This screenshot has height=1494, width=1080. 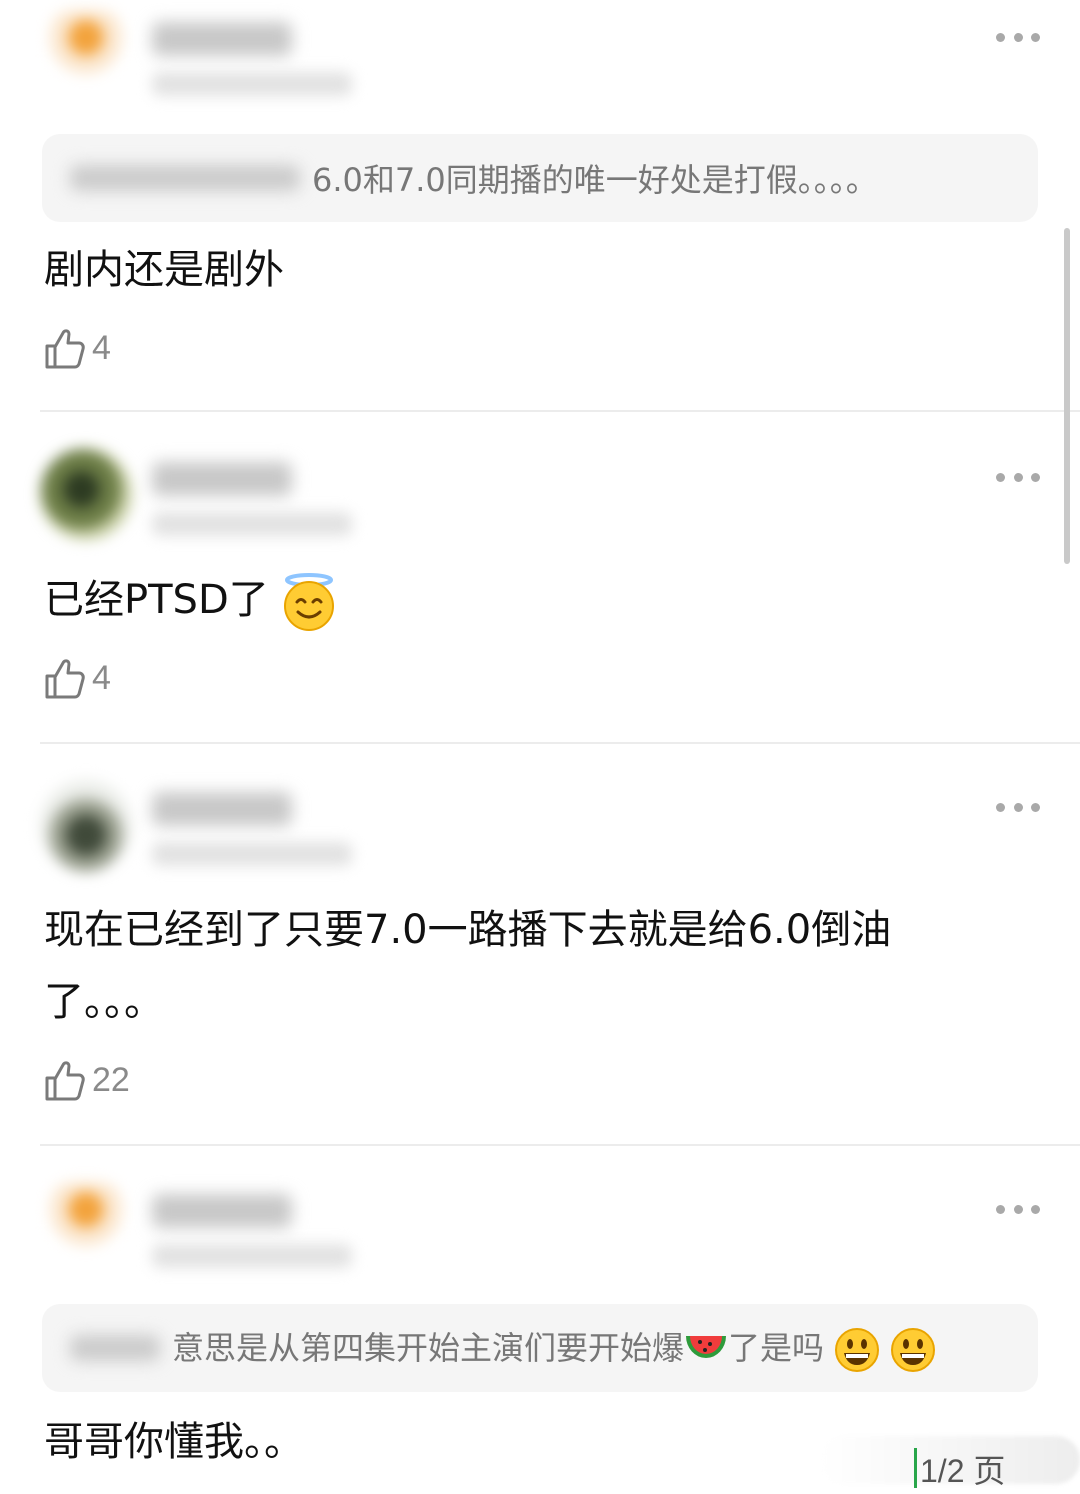 I want to click on quoted-reply: 意思是从第四集开始主演们要开始爆 了是吗, so click(x=540, y=1348).